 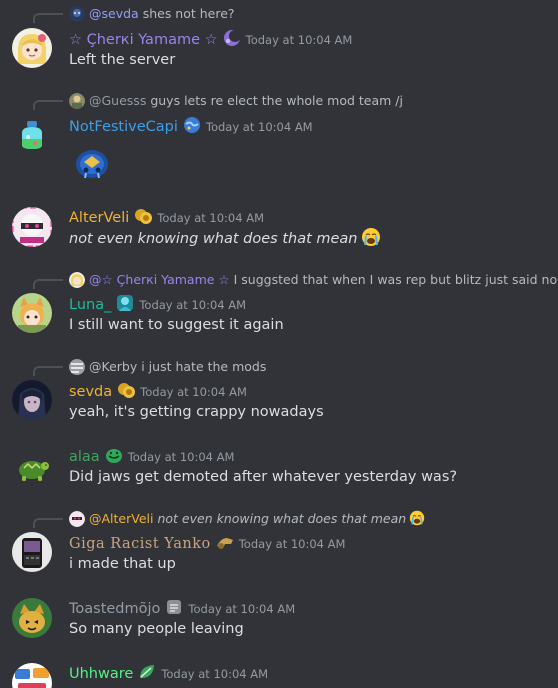 What do you see at coordinates (232, 38) in the screenshot?
I see `purple-moon-badge-icon` at bounding box center [232, 38].